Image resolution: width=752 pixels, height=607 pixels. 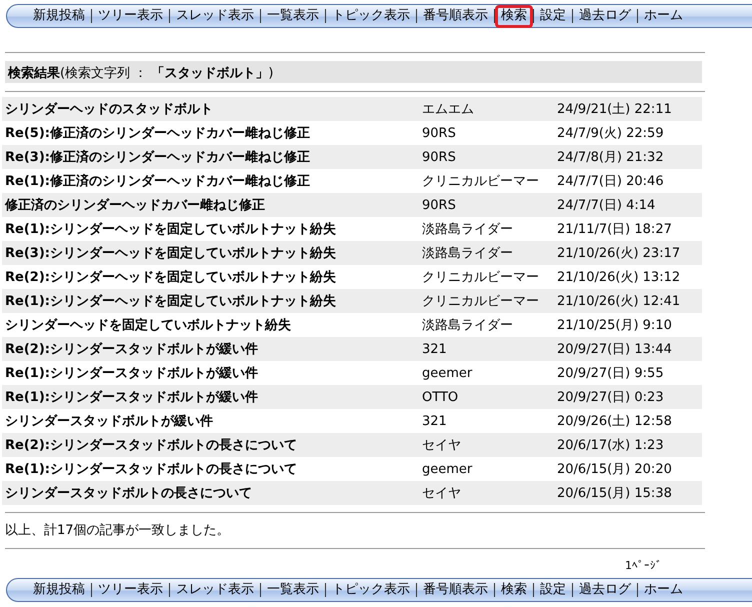 What do you see at coordinates (212, 421) in the screenshot?
I see `post-title-link: シリンダースタッドボルトが緩い件` at bounding box center [212, 421].